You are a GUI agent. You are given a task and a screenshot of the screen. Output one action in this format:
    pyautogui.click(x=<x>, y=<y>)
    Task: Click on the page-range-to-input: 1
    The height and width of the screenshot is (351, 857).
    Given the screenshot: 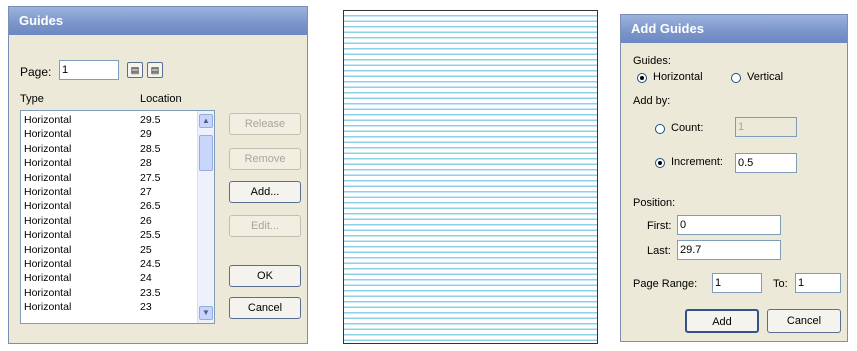 What is the action you would take?
    pyautogui.click(x=818, y=283)
    